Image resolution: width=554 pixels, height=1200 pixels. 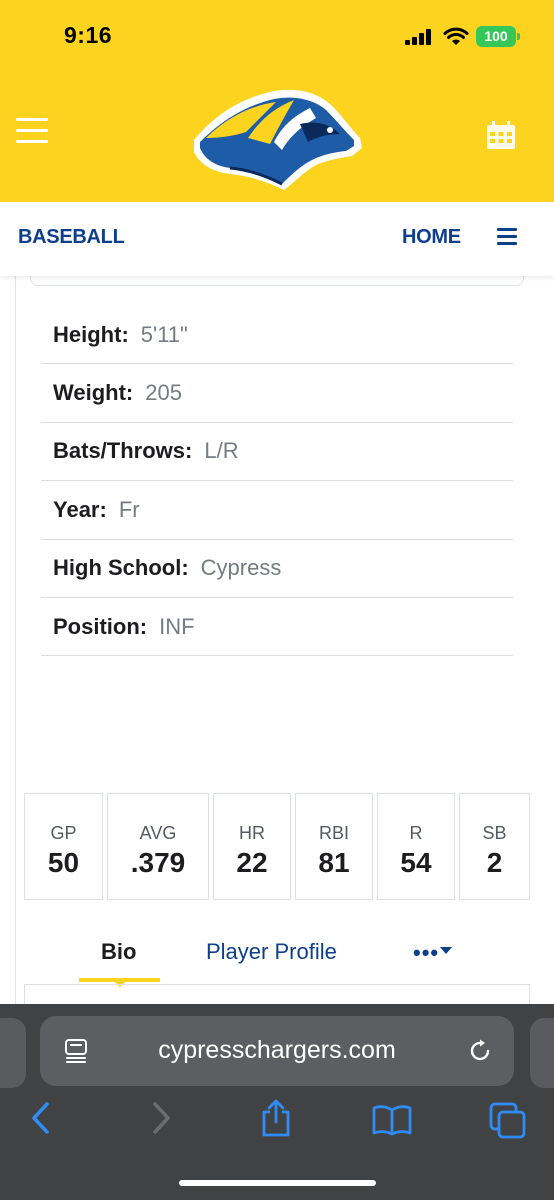 What do you see at coordinates (494, 833) in the screenshot?
I see `stat-label: SB` at bounding box center [494, 833].